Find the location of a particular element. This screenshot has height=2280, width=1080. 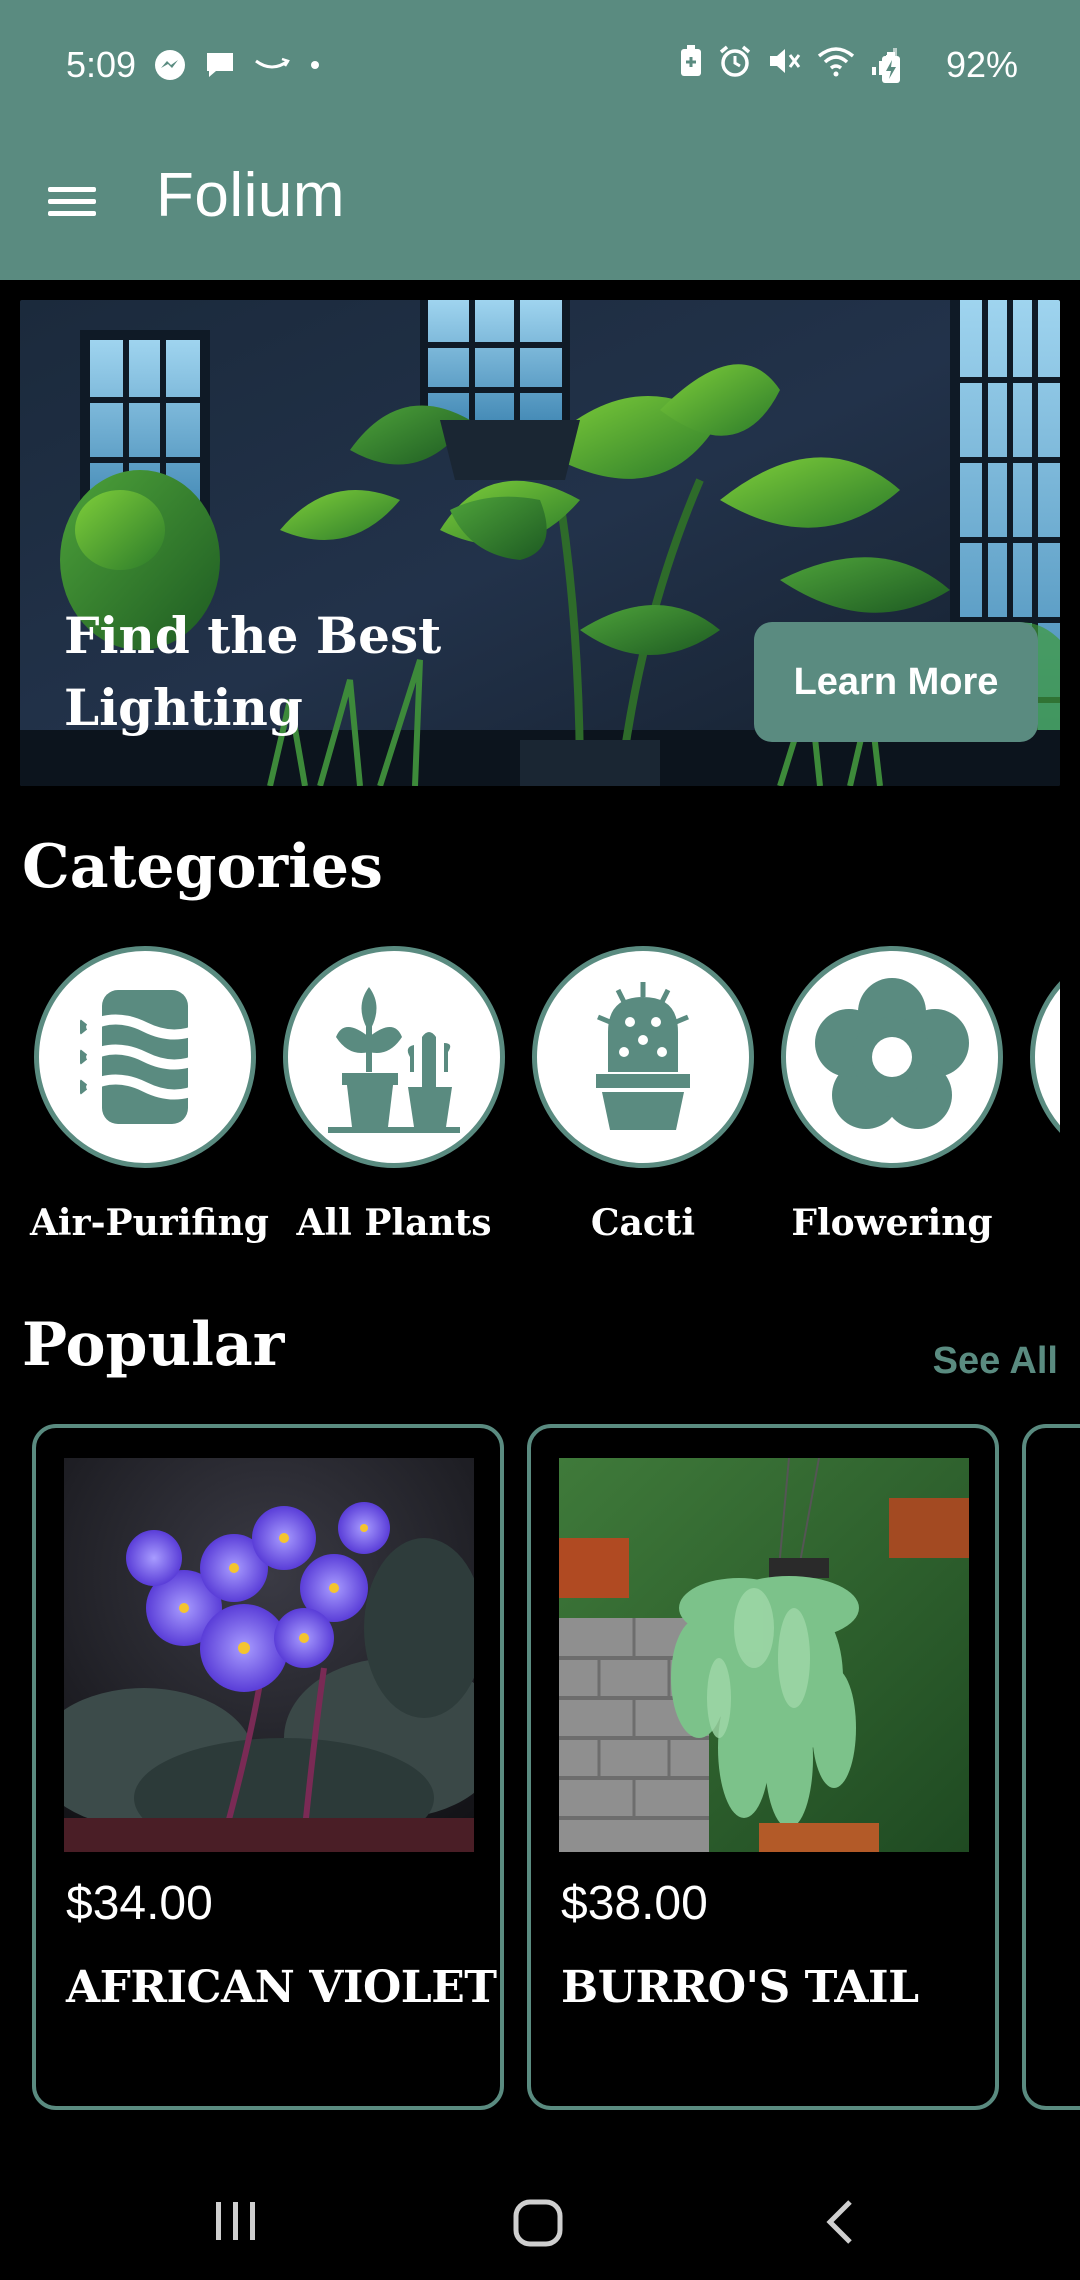

category-label: Air-Purifing is located at coordinates (149, 1223).